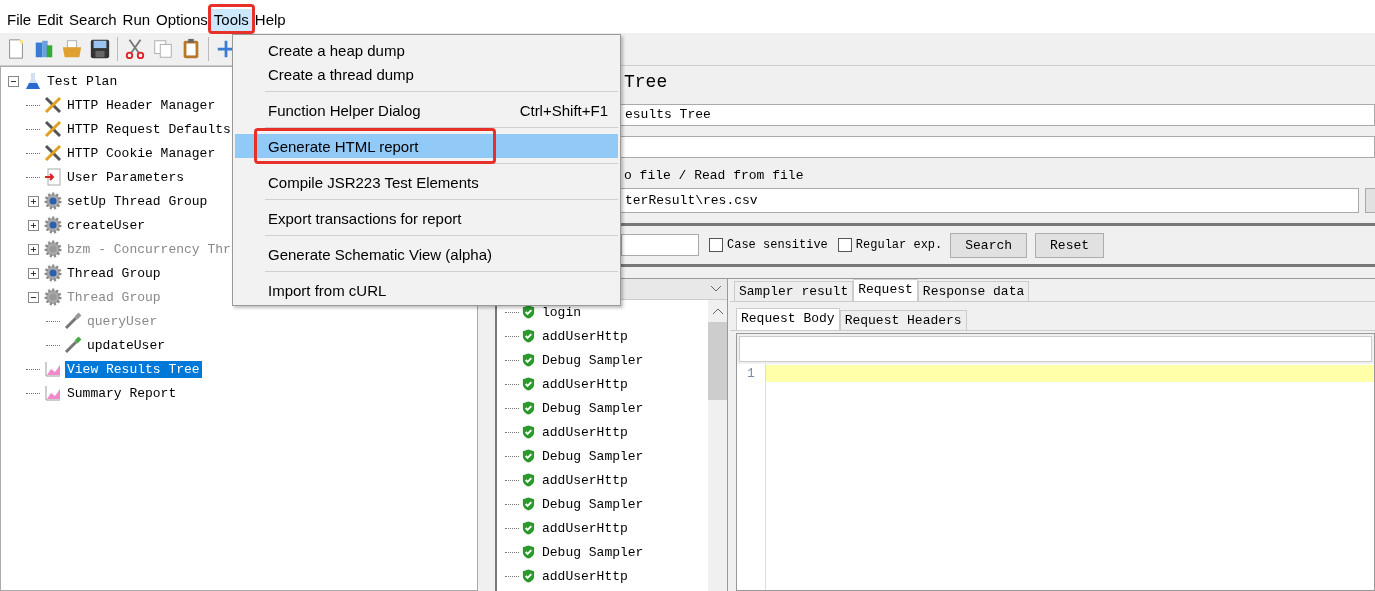 This screenshot has height=591, width=1375. What do you see at coordinates (903, 320) in the screenshot?
I see `tab: Request Headers` at bounding box center [903, 320].